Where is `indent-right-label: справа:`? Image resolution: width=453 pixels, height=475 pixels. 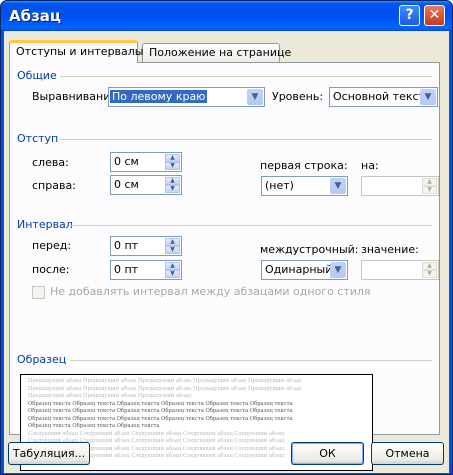
indent-right-label: справа: is located at coordinates (54, 185).